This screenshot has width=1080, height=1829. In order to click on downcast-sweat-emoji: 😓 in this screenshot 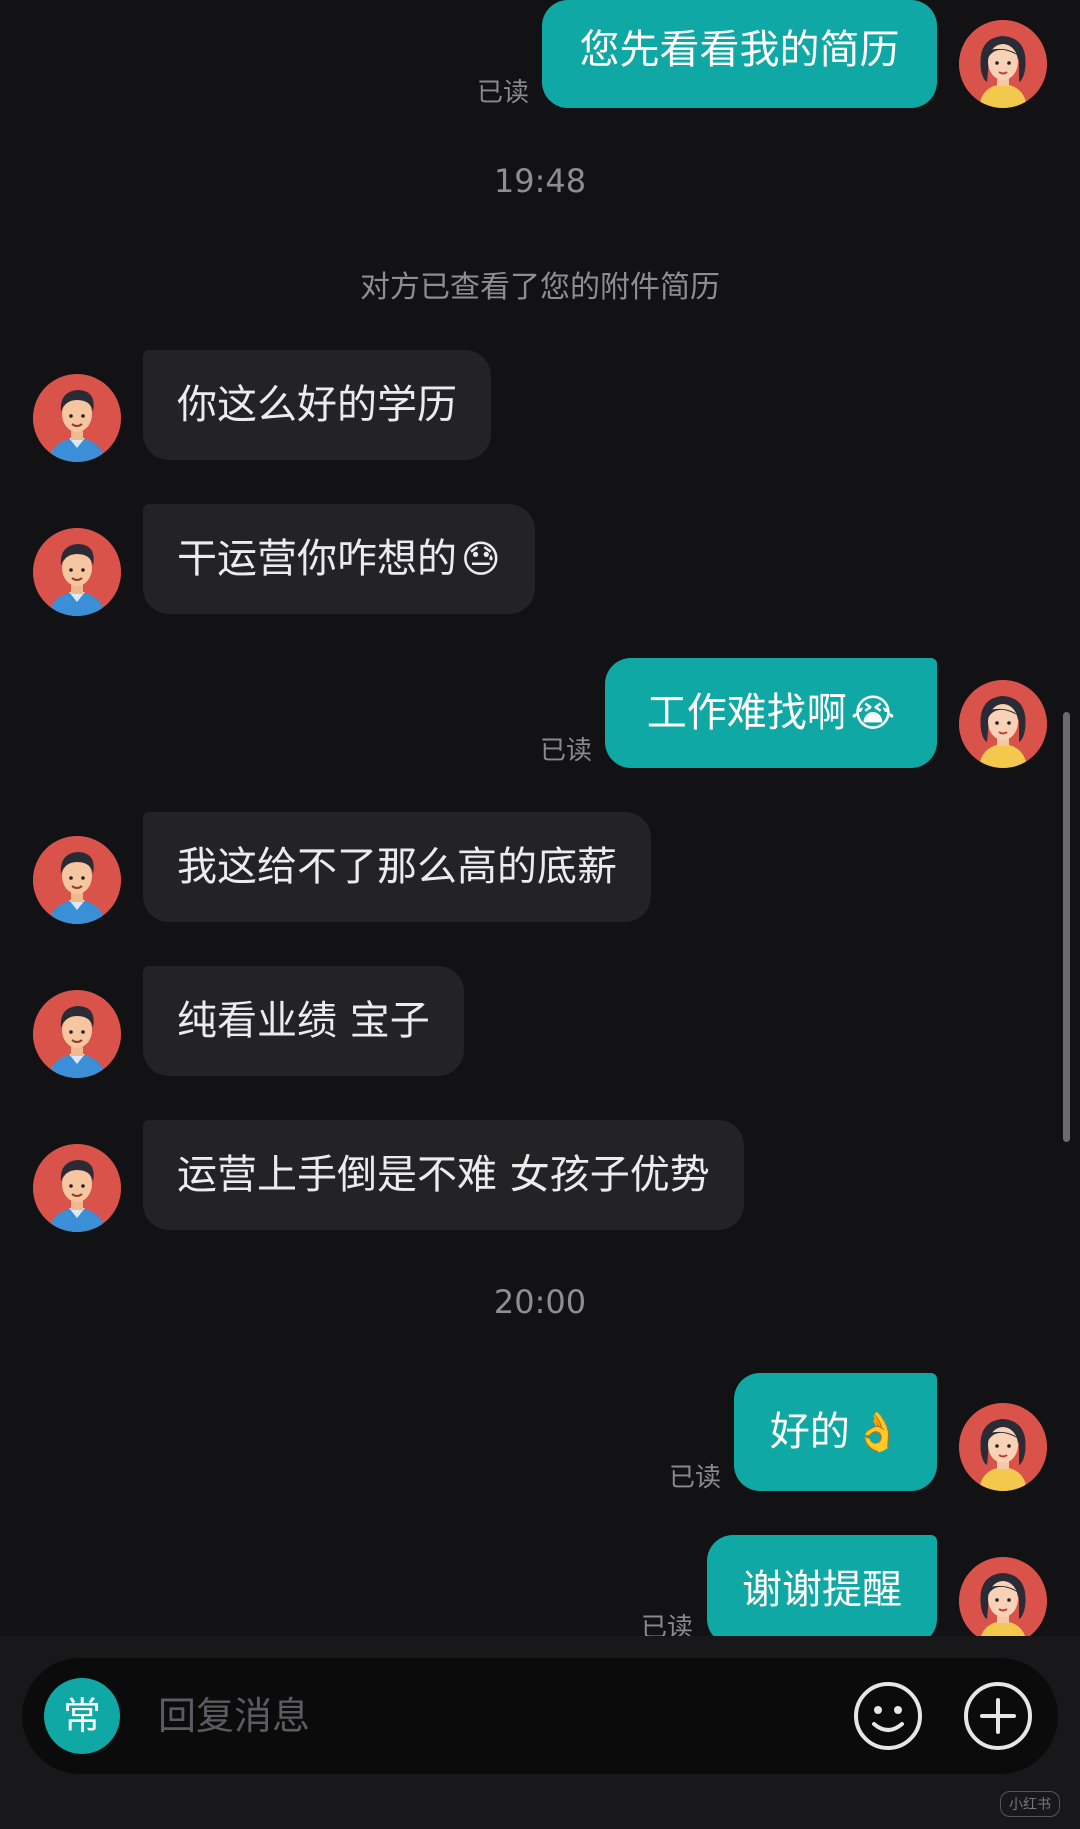, I will do `click(481, 559)`.